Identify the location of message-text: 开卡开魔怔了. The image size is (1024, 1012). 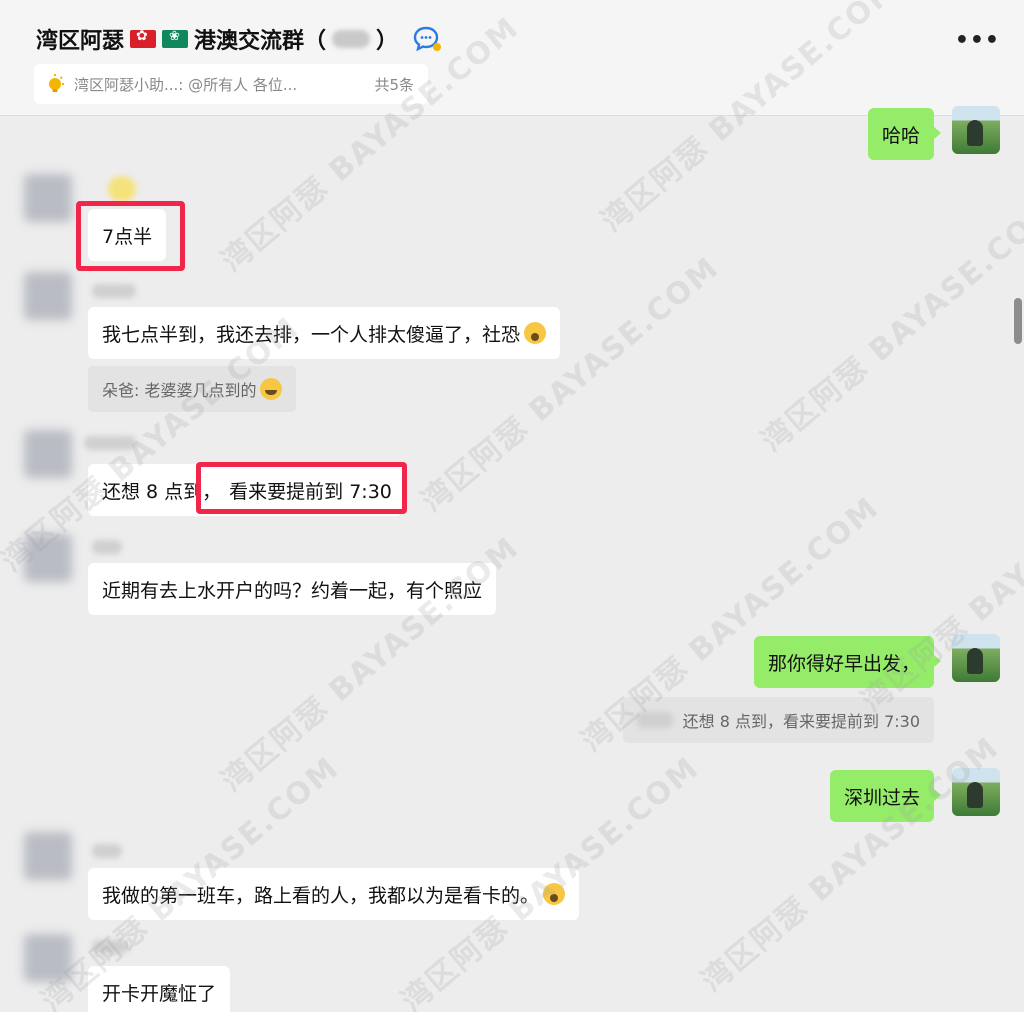
(159, 993).